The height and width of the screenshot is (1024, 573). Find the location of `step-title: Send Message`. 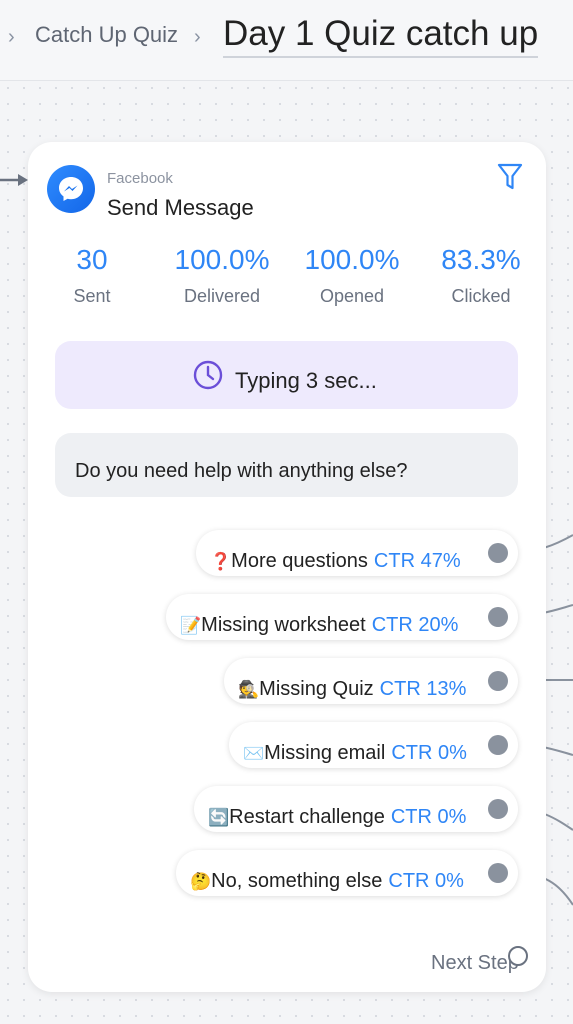

step-title: Send Message is located at coordinates (180, 207).